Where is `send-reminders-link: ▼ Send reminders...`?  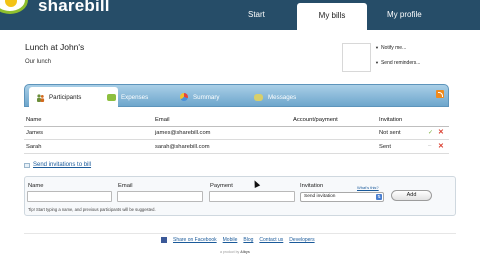
send-reminders-link: ▼ Send reminders... is located at coordinates (397, 63).